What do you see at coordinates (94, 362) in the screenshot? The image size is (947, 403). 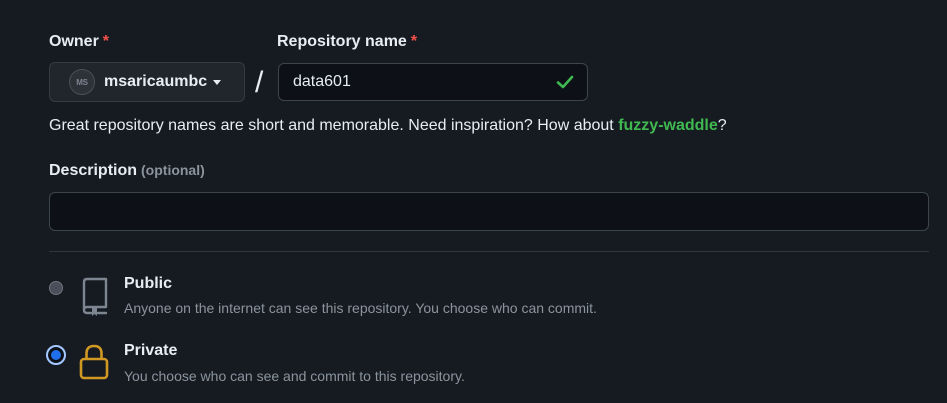 I see `lock-icon` at bounding box center [94, 362].